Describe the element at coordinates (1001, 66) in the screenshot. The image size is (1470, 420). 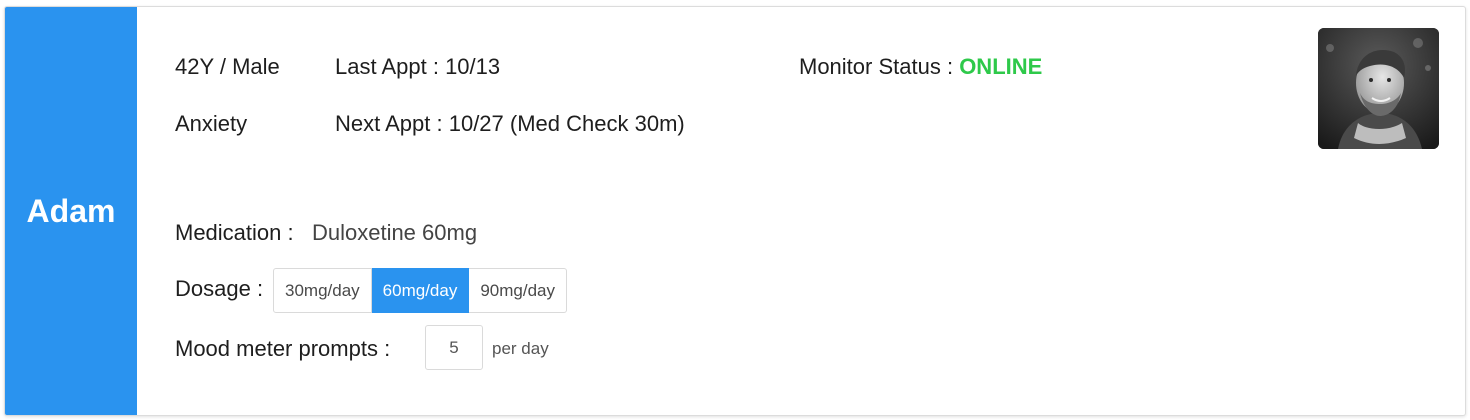
I see `monitor-status-value: ONLINE` at that location.